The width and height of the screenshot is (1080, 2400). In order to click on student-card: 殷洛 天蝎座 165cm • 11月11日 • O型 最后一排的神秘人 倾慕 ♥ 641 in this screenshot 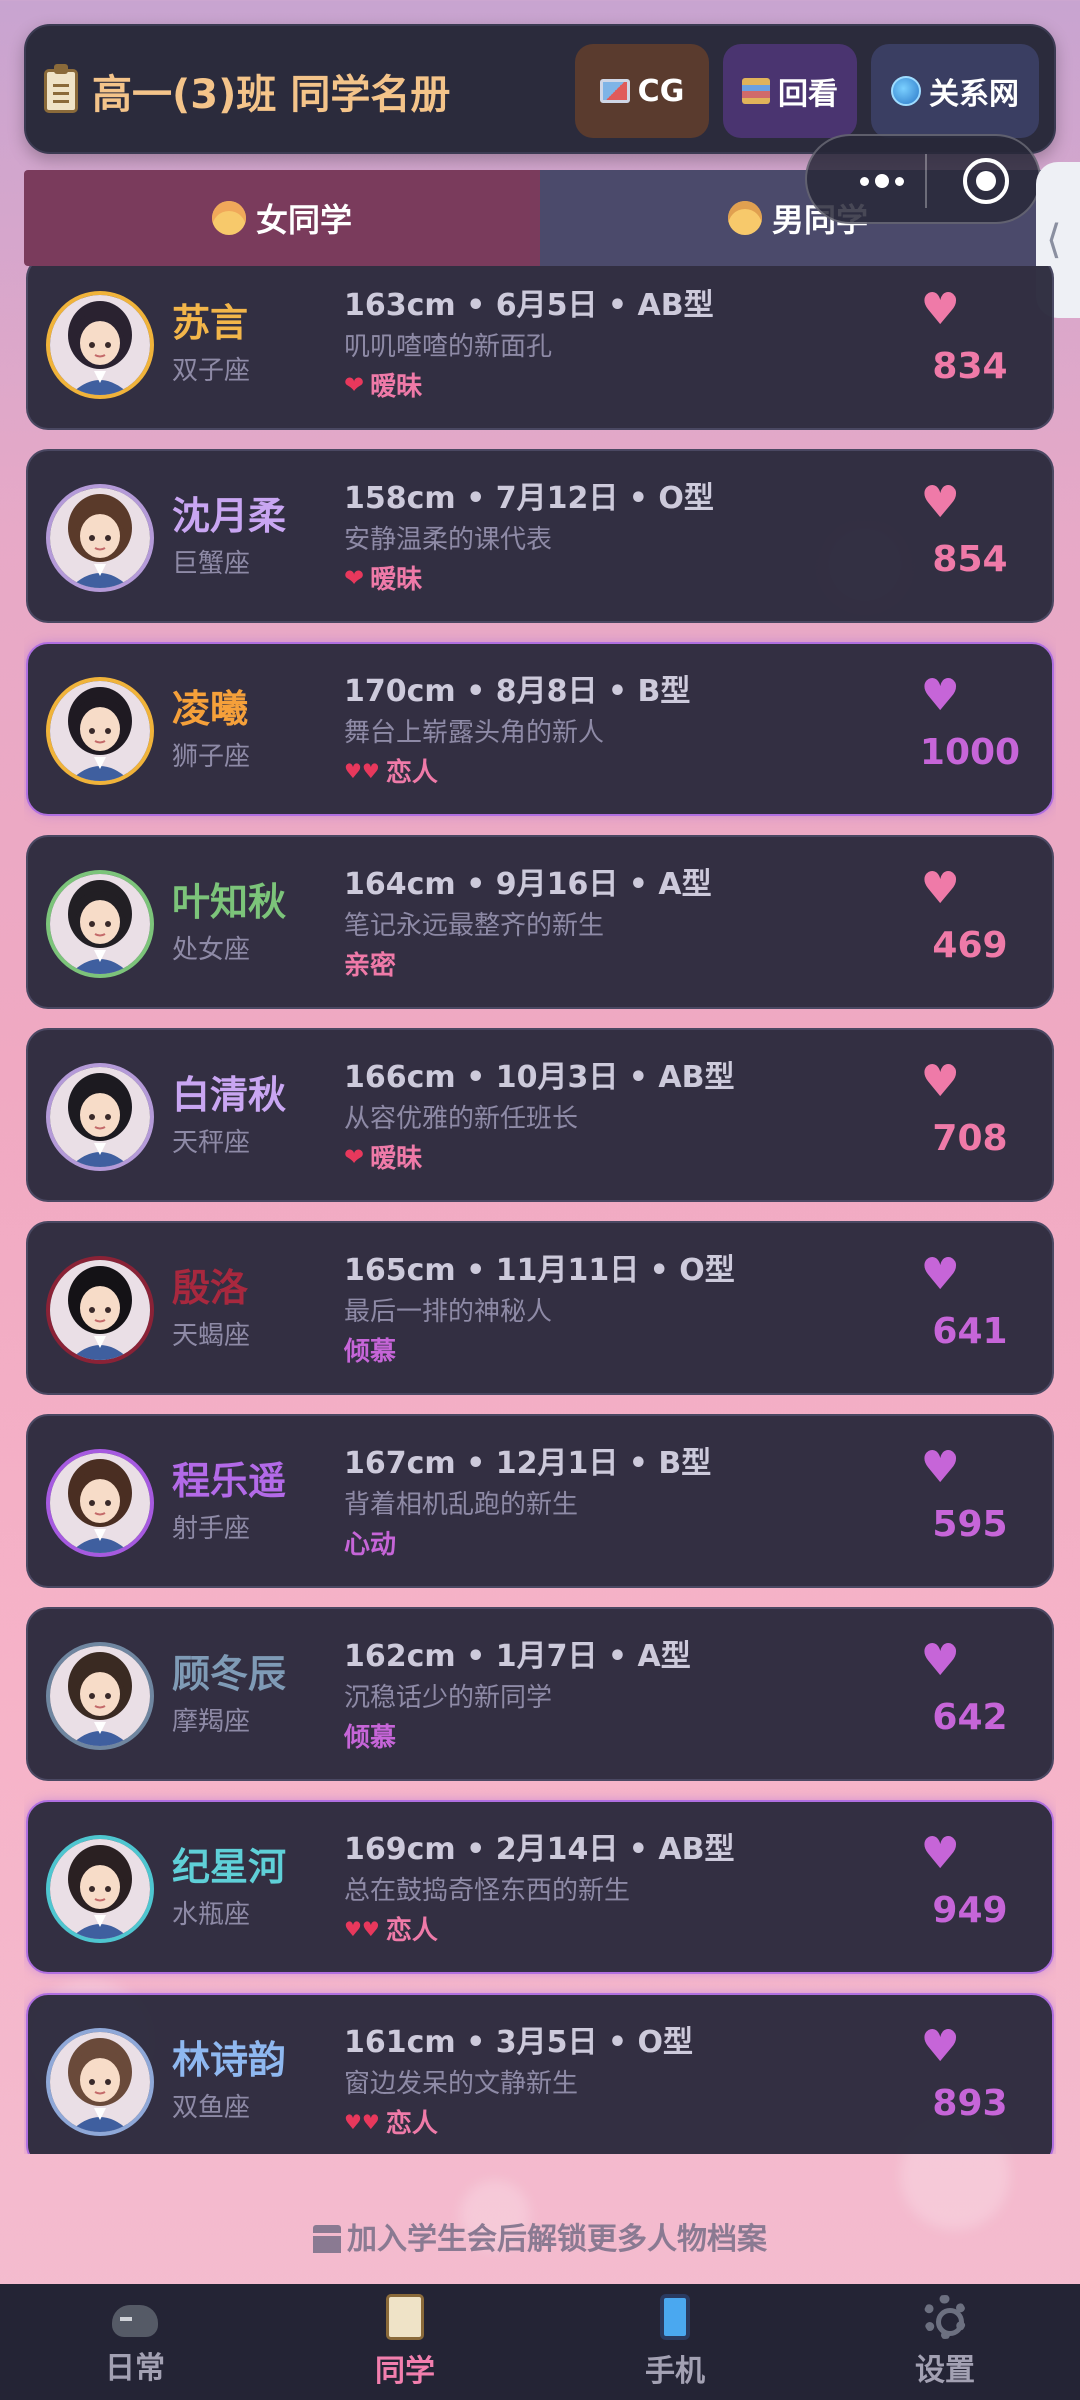, I will do `click(540, 1308)`.